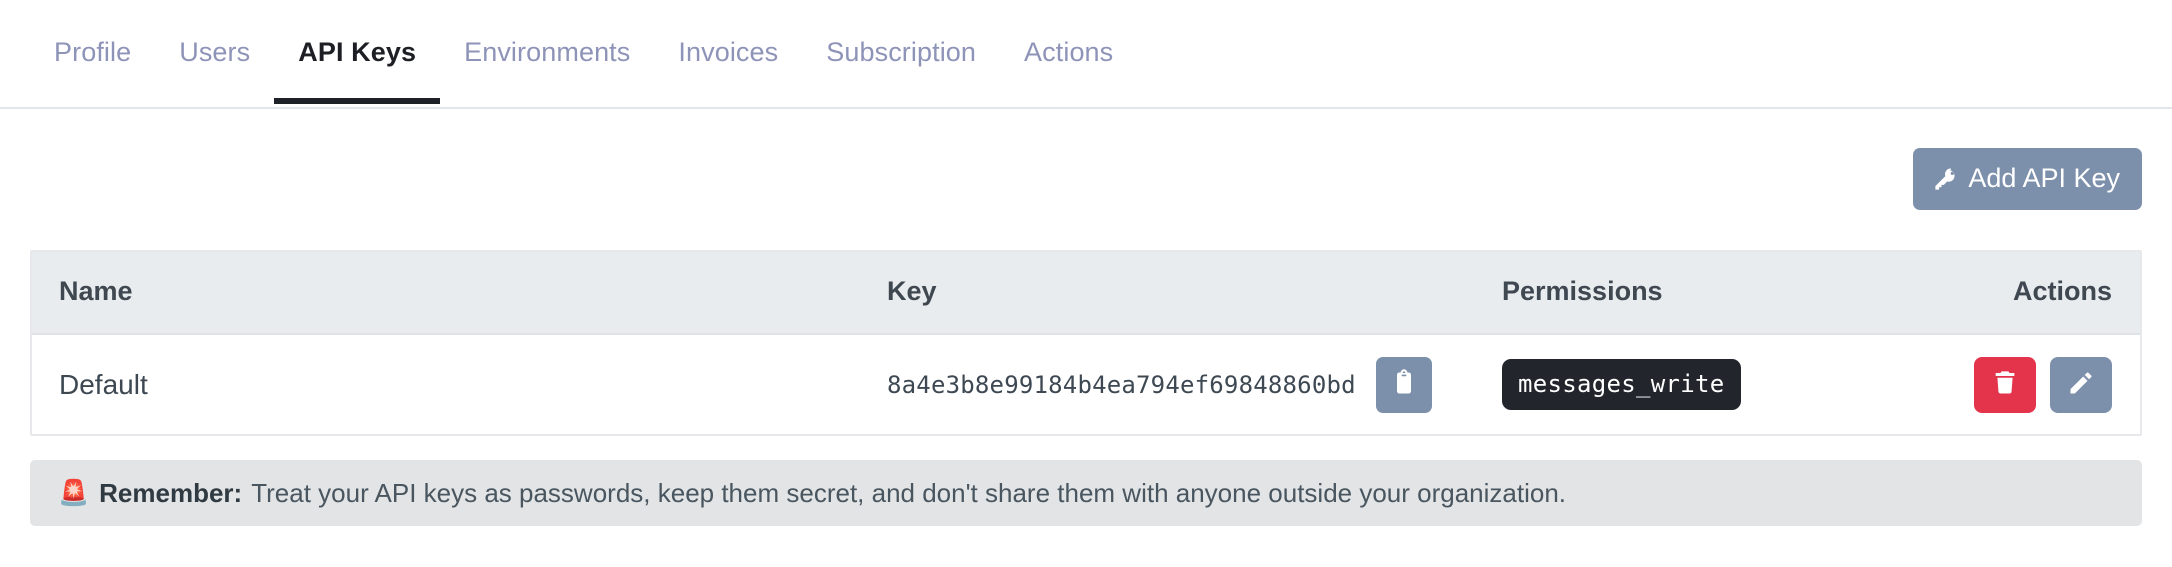  What do you see at coordinates (2044, 178) in the screenshot?
I see `add-api-key-label: Add API Key` at bounding box center [2044, 178].